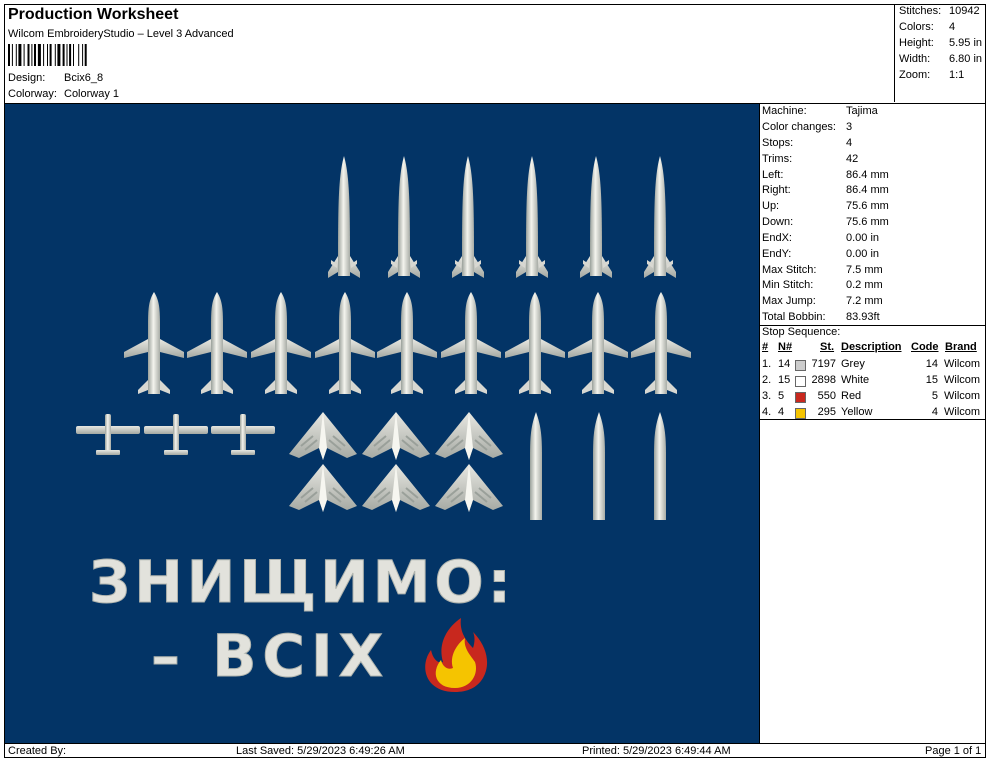  I want to click on info-endx: EndX: 0.00 in, so click(820, 238).